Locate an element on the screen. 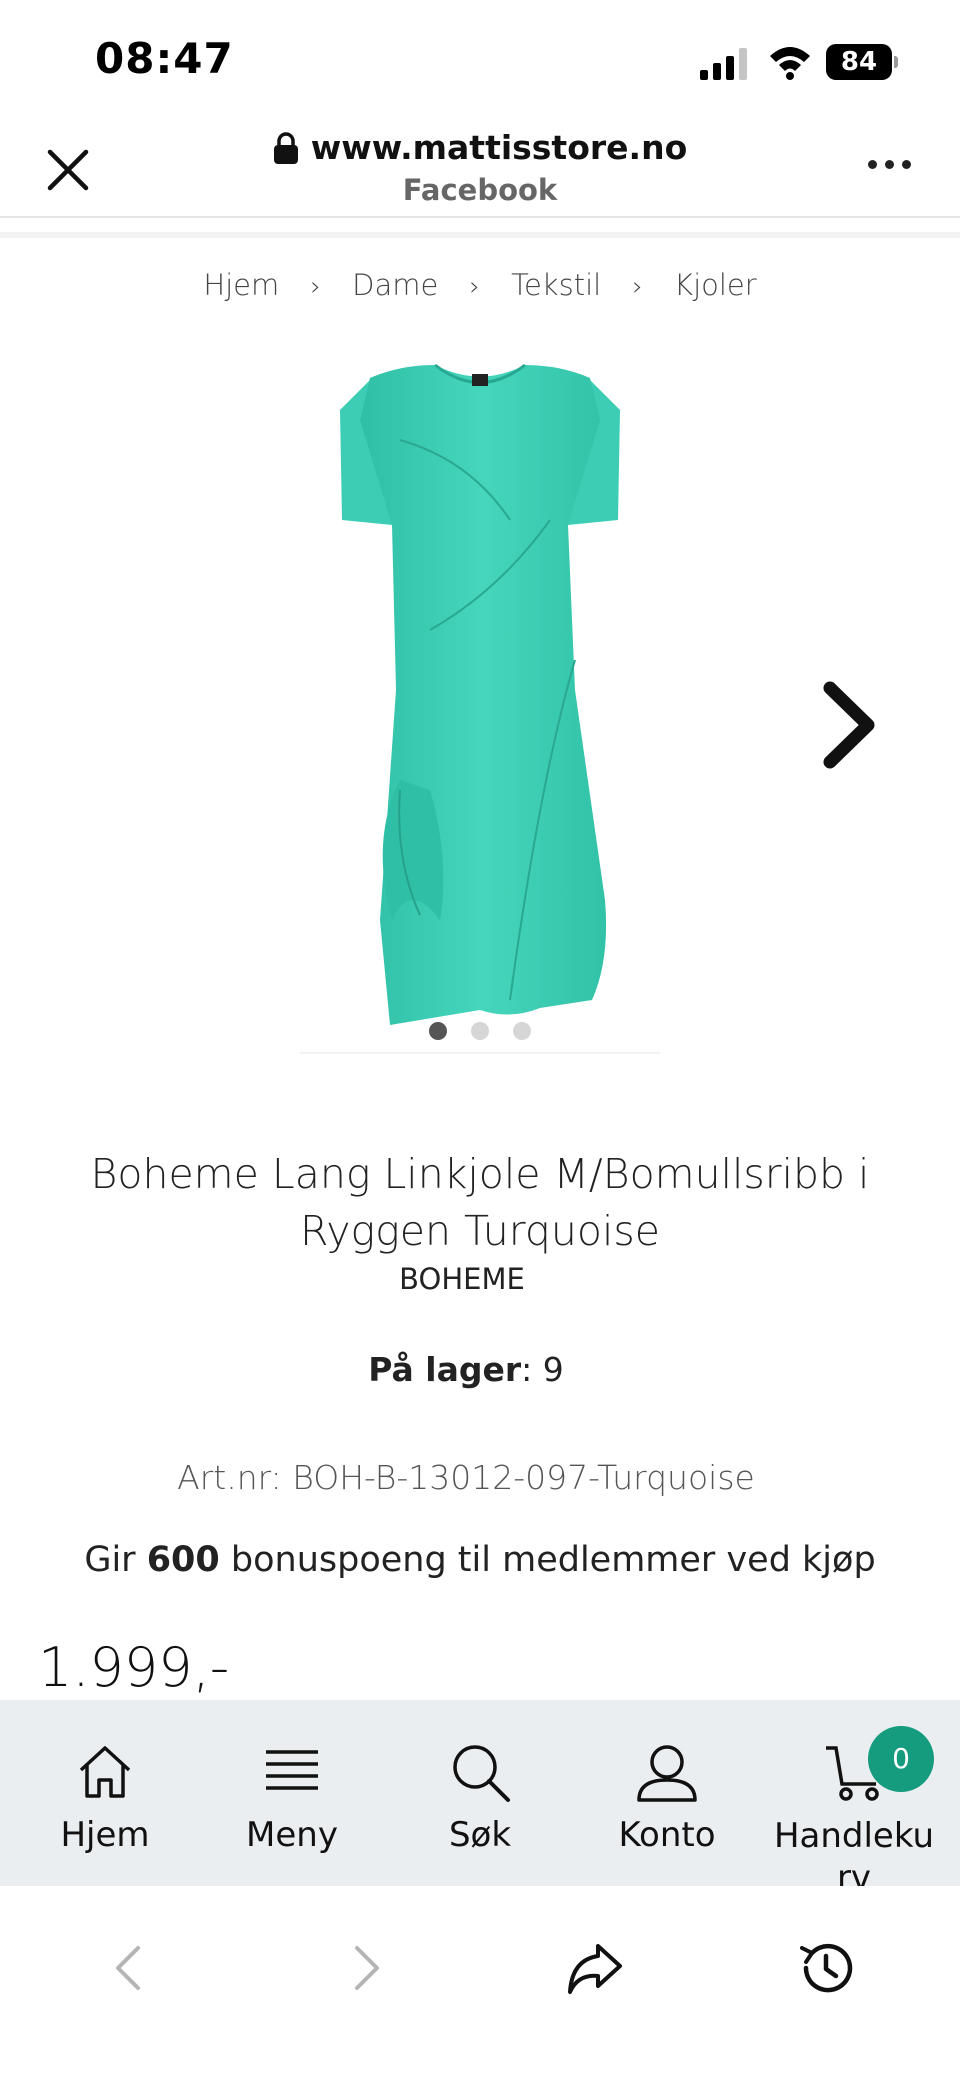  nav-label: Meny is located at coordinates (292, 1835).